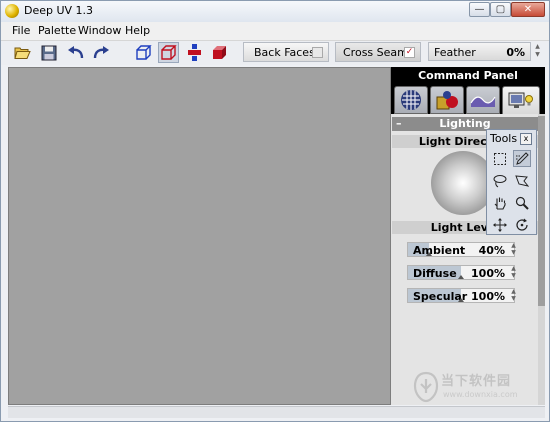 The height and width of the screenshot is (422, 550). I want to click on ambient-spinner: ▲ ▼, so click(513, 249).